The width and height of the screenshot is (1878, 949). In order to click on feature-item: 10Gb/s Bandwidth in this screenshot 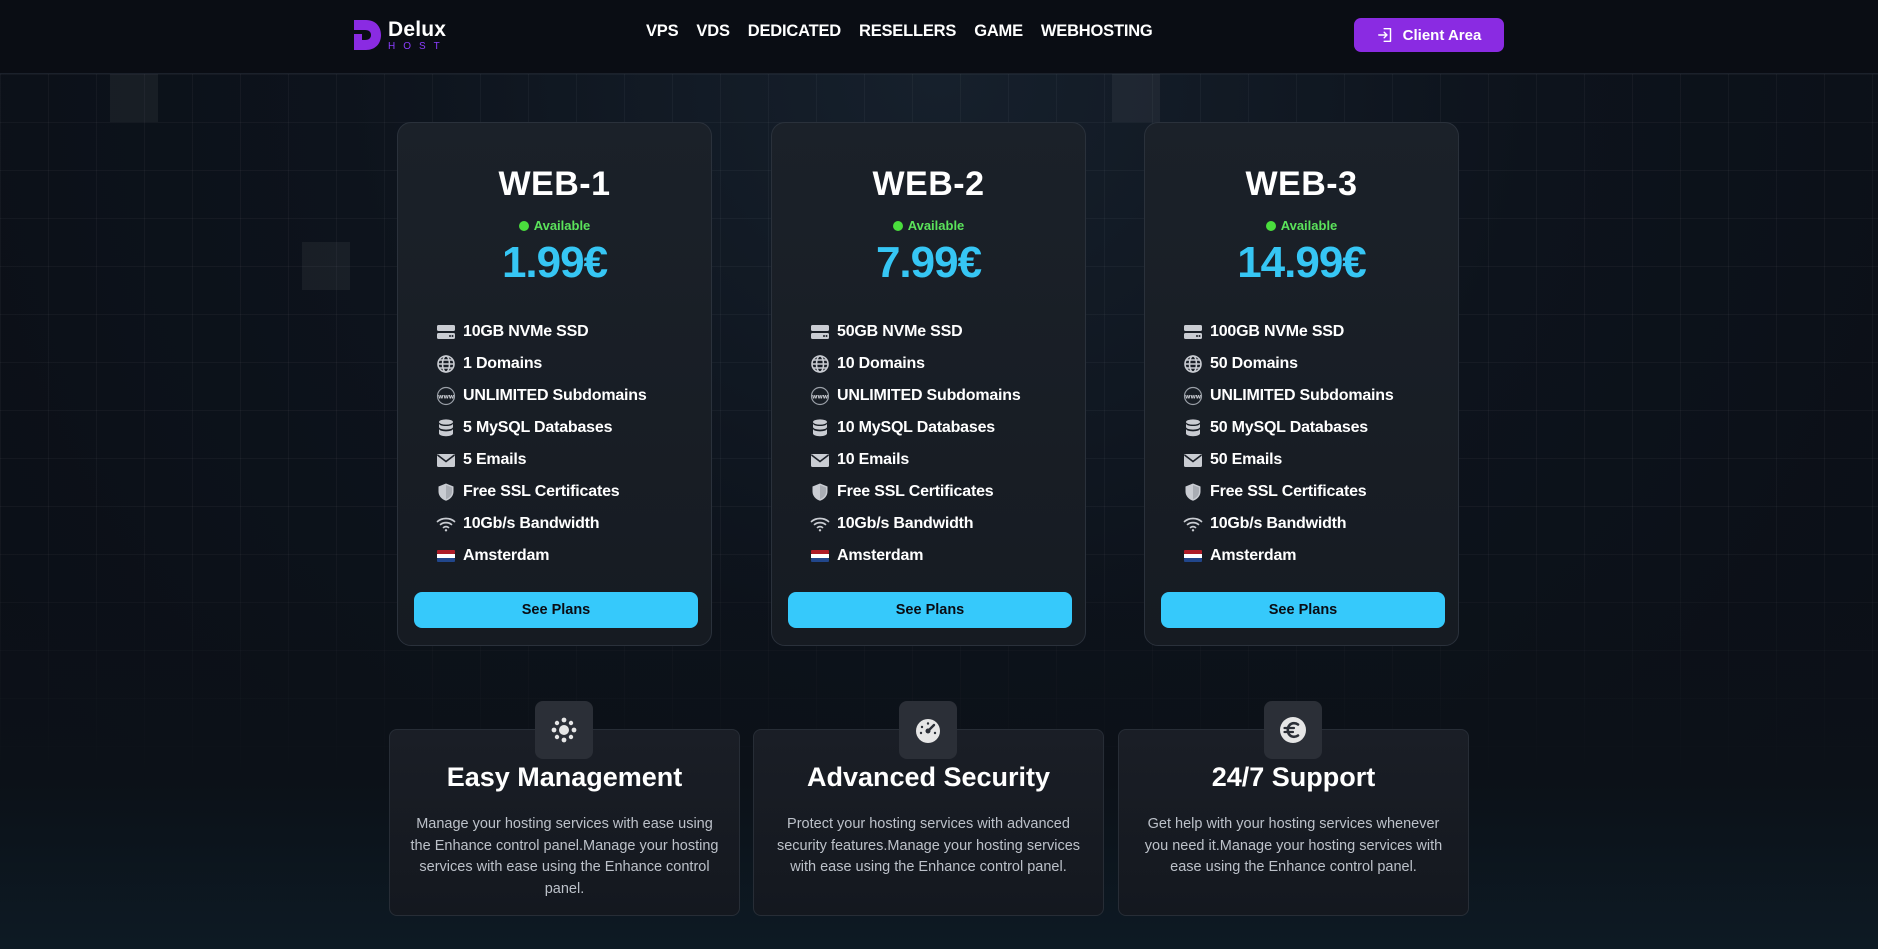, I will do `click(1288, 524)`.